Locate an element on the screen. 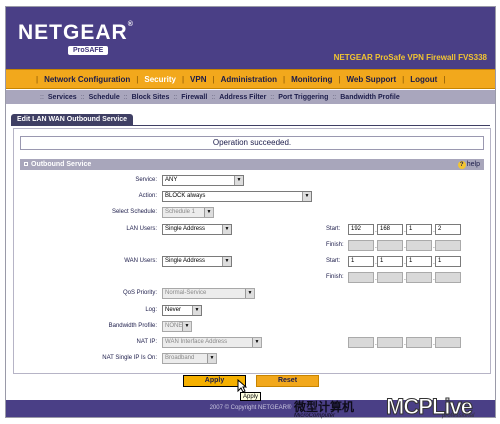  schedule-label: Select Schedule: is located at coordinates (134, 212).